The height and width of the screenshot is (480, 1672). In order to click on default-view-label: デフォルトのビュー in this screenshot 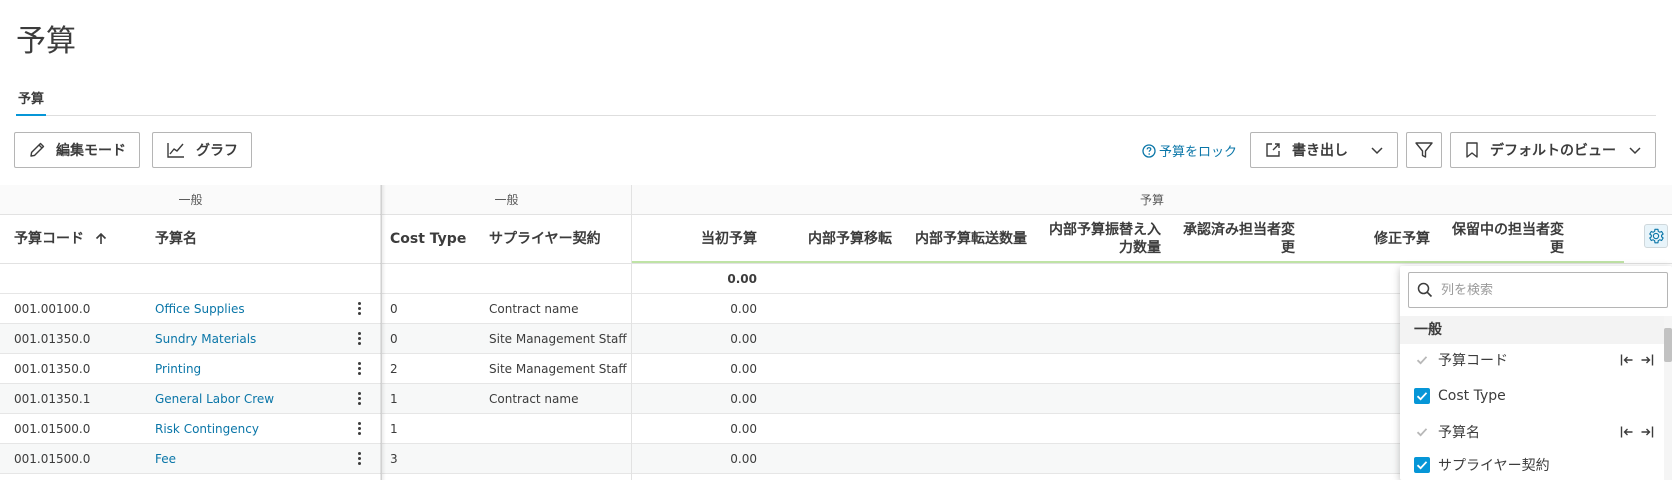, I will do `click(1553, 151)`.